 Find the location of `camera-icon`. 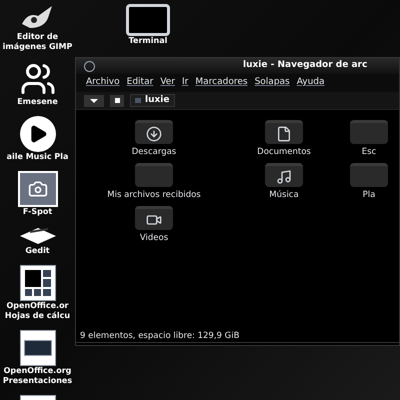

camera-icon is located at coordinates (38, 189).